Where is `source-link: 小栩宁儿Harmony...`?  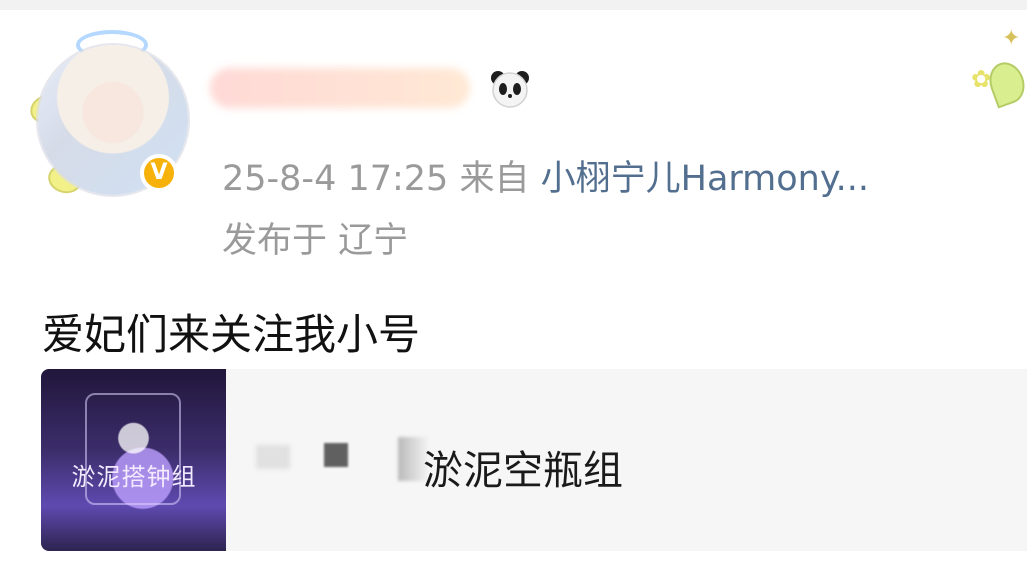 source-link: 小栩宁儿Harmony... is located at coordinates (705, 179).